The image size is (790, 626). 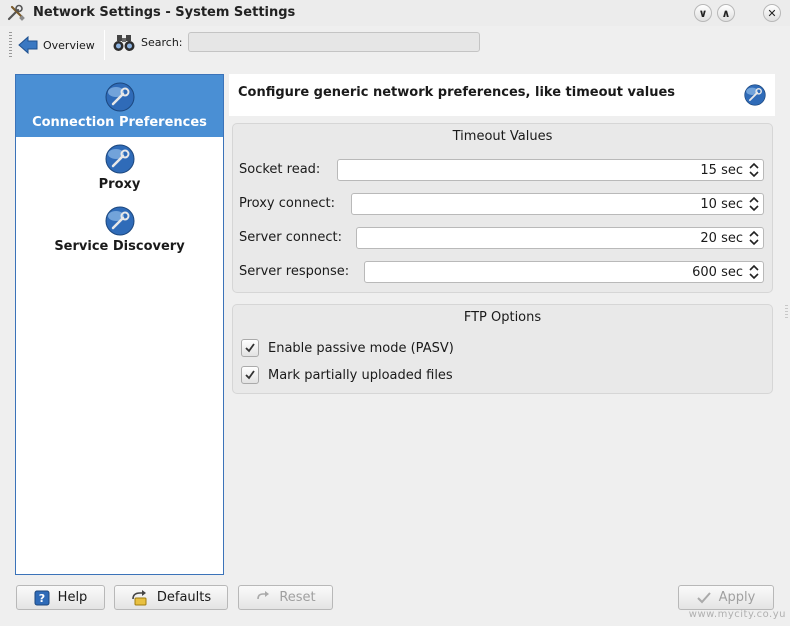 I want to click on sidebar-item-label: Proxy, so click(x=119, y=184).